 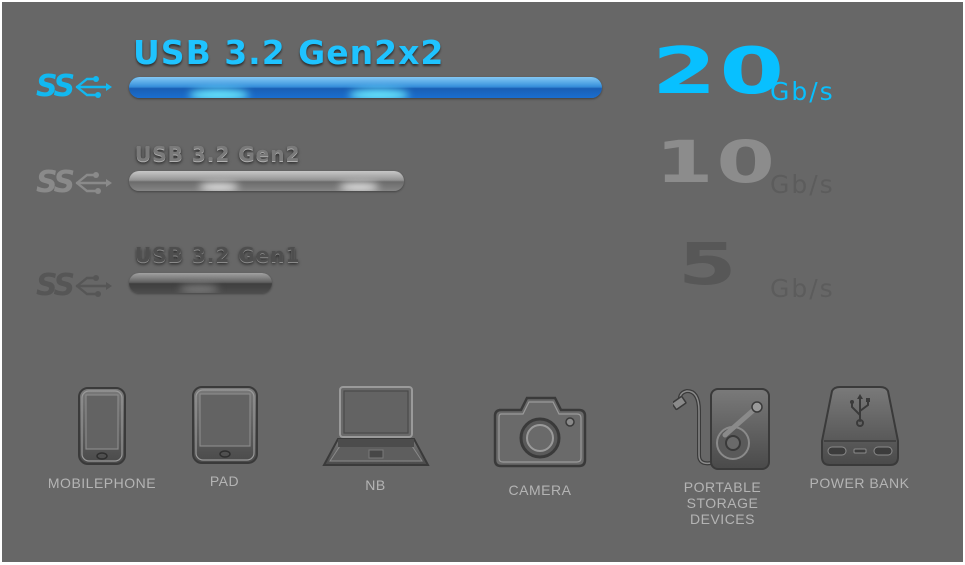 I want to click on device-mobilephone: MOBILEPHONE, so click(x=102, y=438).